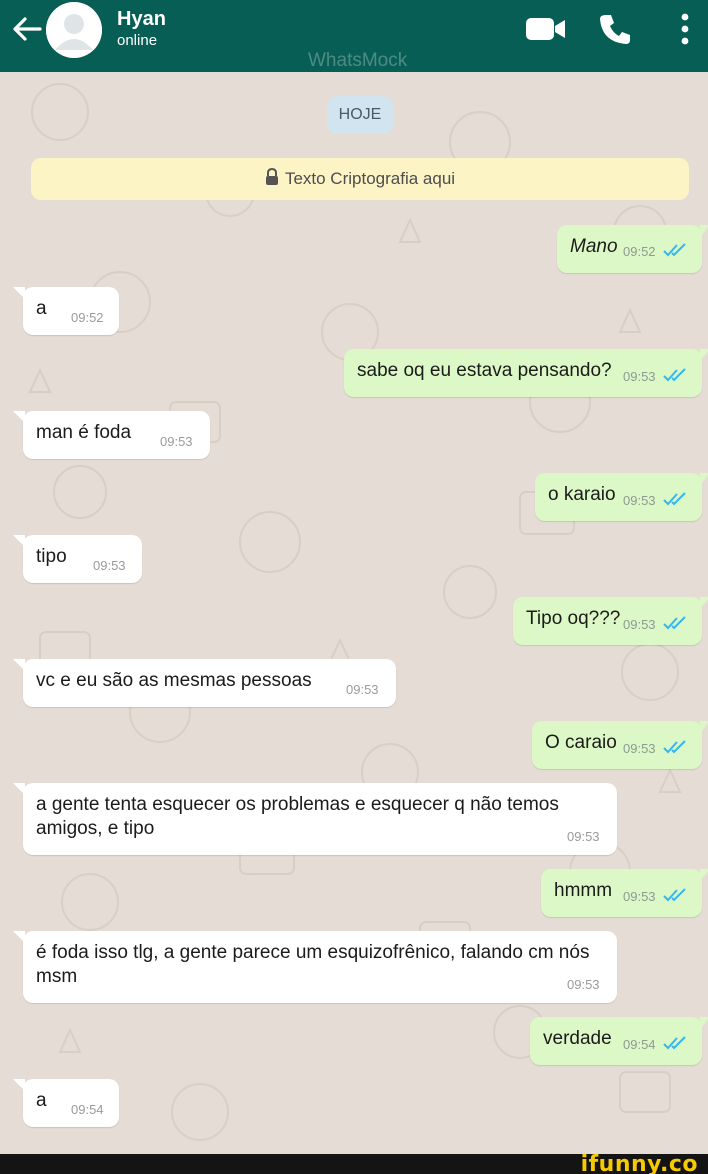 The height and width of the screenshot is (1174, 708). Describe the element at coordinates (174, 680) in the screenshot. I see `message-text: vc e eu são as mesmas pessoas` at that location.